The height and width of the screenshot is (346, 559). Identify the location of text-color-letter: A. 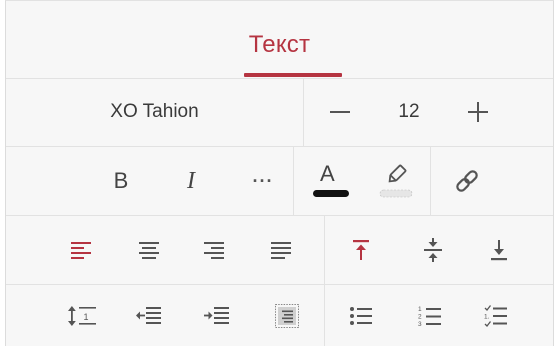
(327, 173).